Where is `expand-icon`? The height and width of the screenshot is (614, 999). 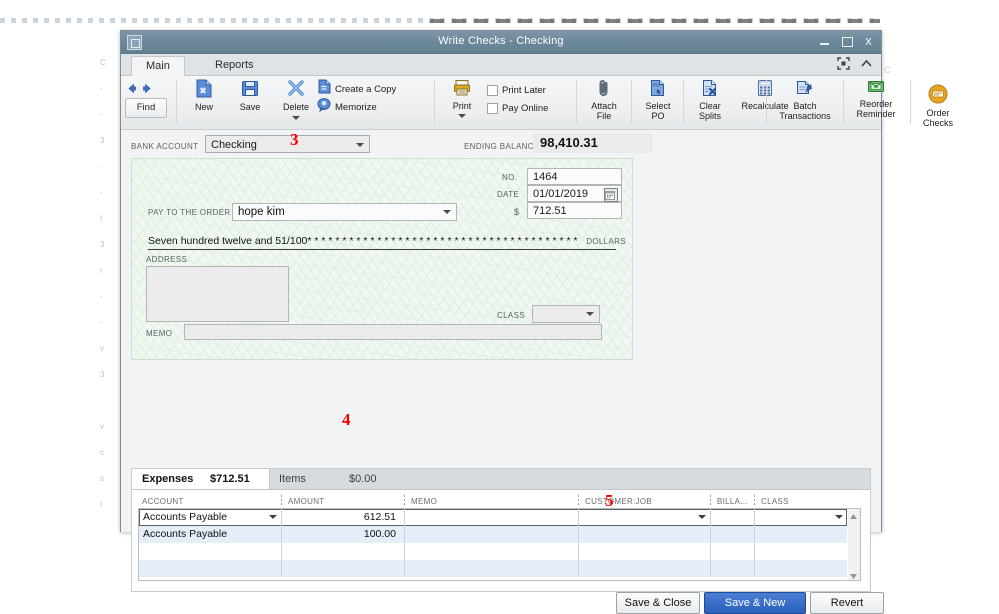
expand-icon is located at coordinates (843, 63).